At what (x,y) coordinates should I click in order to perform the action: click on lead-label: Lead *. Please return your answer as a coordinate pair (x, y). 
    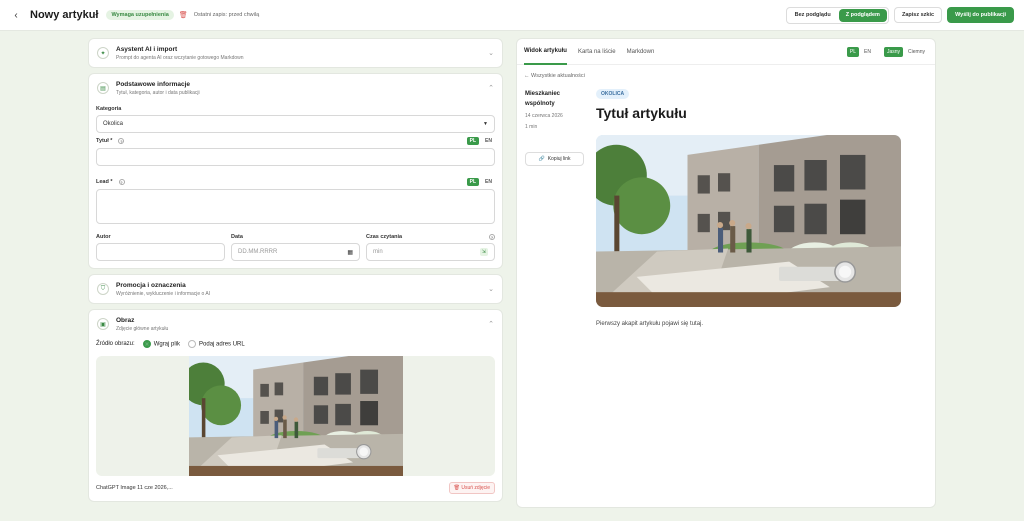
    Looking at the image, I should click on (104, 182).